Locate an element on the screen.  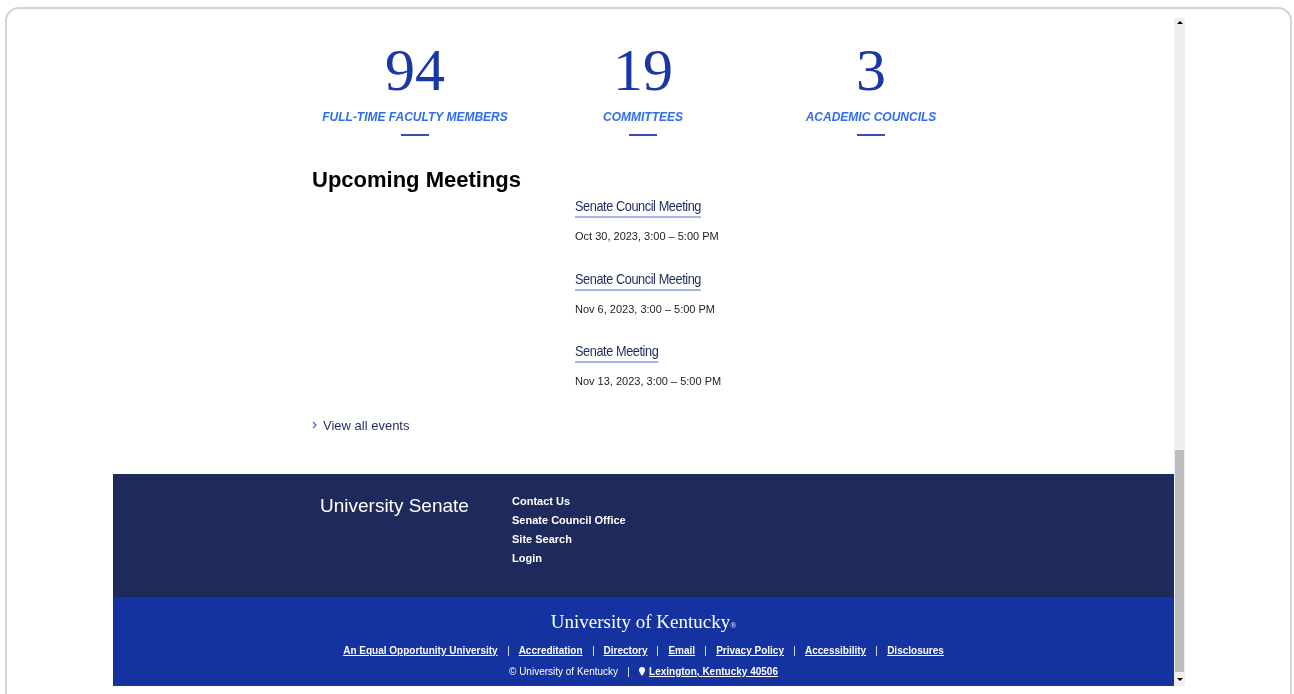
stat-number: 3 is located at coordinates (871, 70).